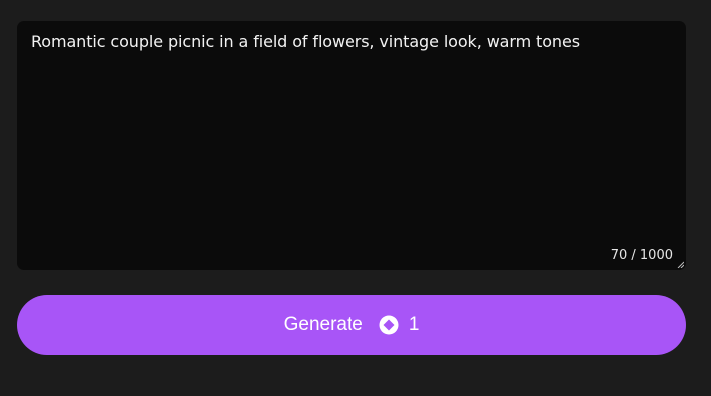 The image size is (711, 396). I want to click on generate-button: Generate 1, so click(351, 325).